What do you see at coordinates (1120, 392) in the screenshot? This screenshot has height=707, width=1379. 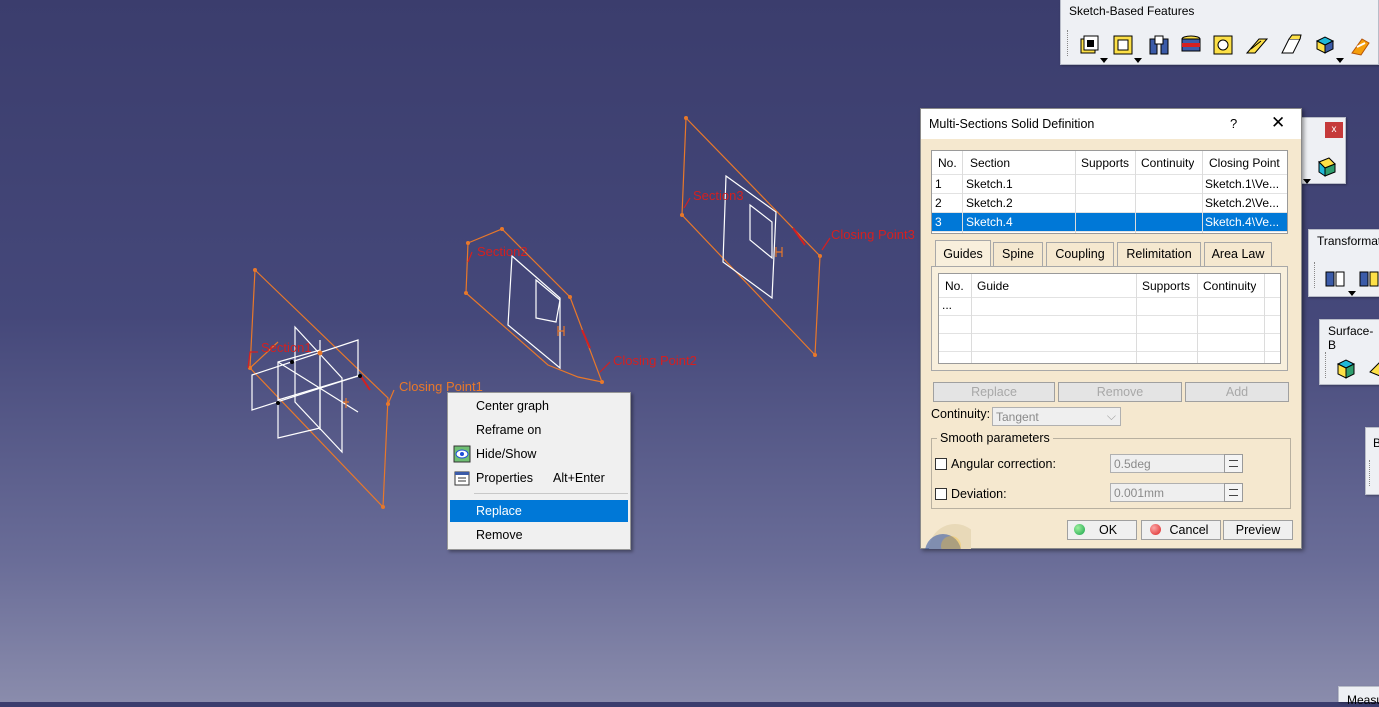 I see `remove-button: Remove` at bounding box center [1120, 392].